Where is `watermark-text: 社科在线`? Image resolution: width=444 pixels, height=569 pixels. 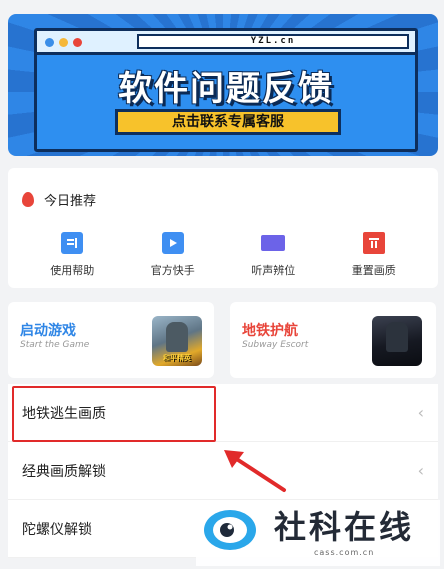 watermark-text: 社科在线 is located at coordinates (344, 527).